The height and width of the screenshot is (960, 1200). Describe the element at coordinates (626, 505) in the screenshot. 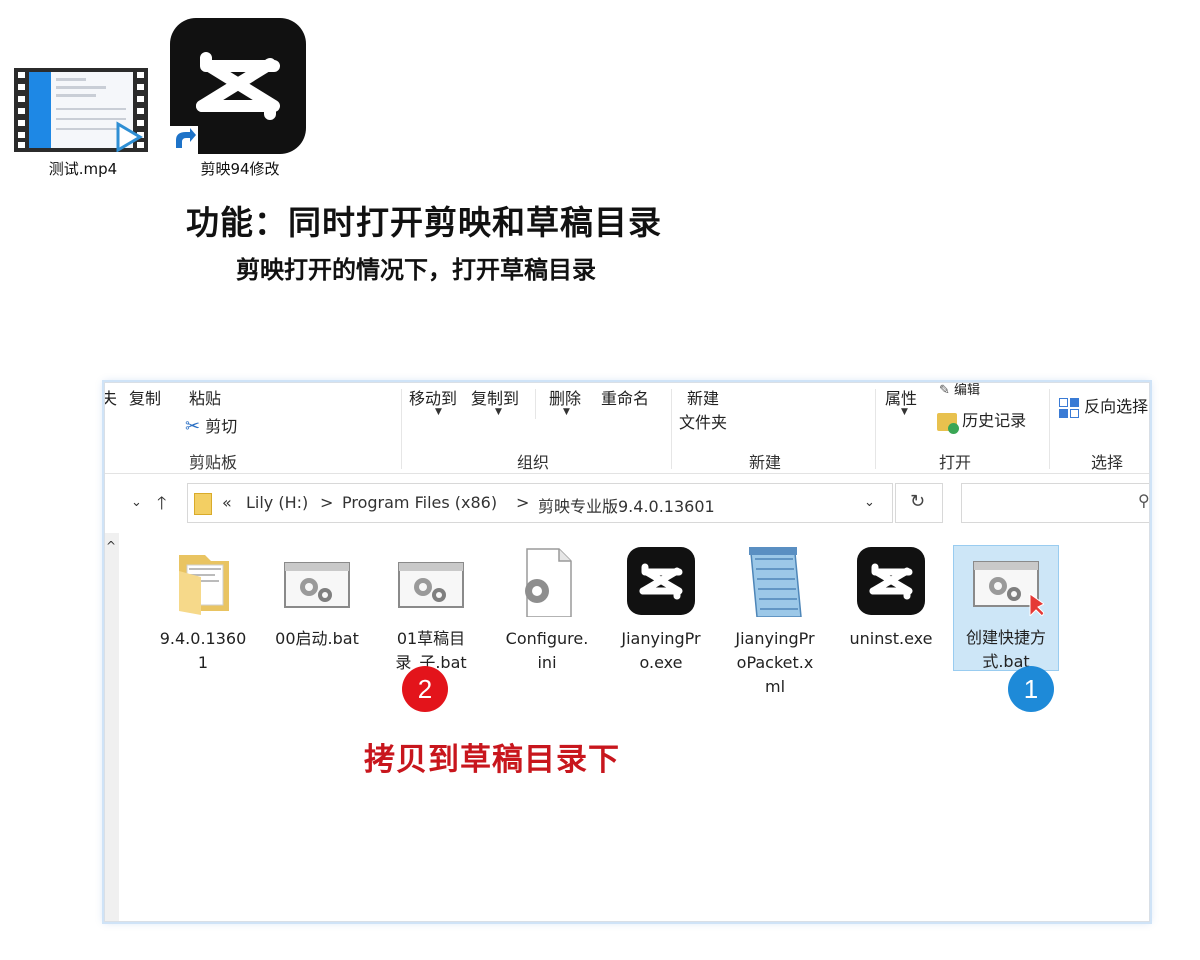

I see `breadcrumb-jianying: 剪映专业版9.4.0.13601` at that location.